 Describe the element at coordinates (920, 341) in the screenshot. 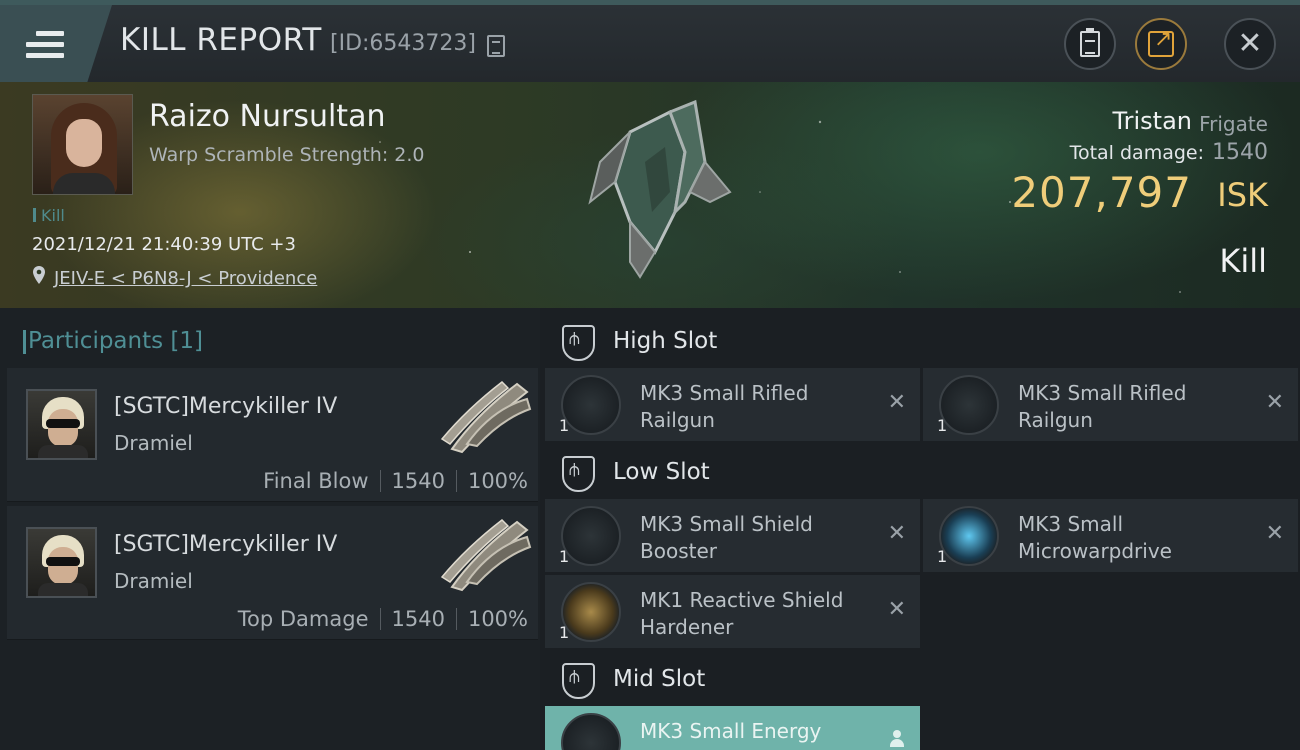

I see `high-slot-header: High Slot` at that location.